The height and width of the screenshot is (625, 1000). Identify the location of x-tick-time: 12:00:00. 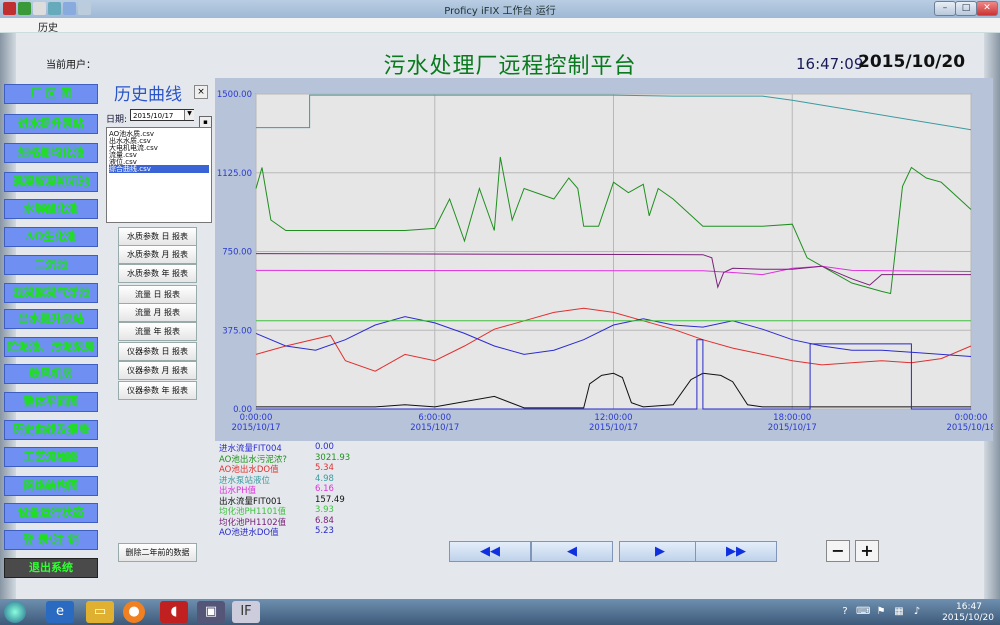
(613, 418).